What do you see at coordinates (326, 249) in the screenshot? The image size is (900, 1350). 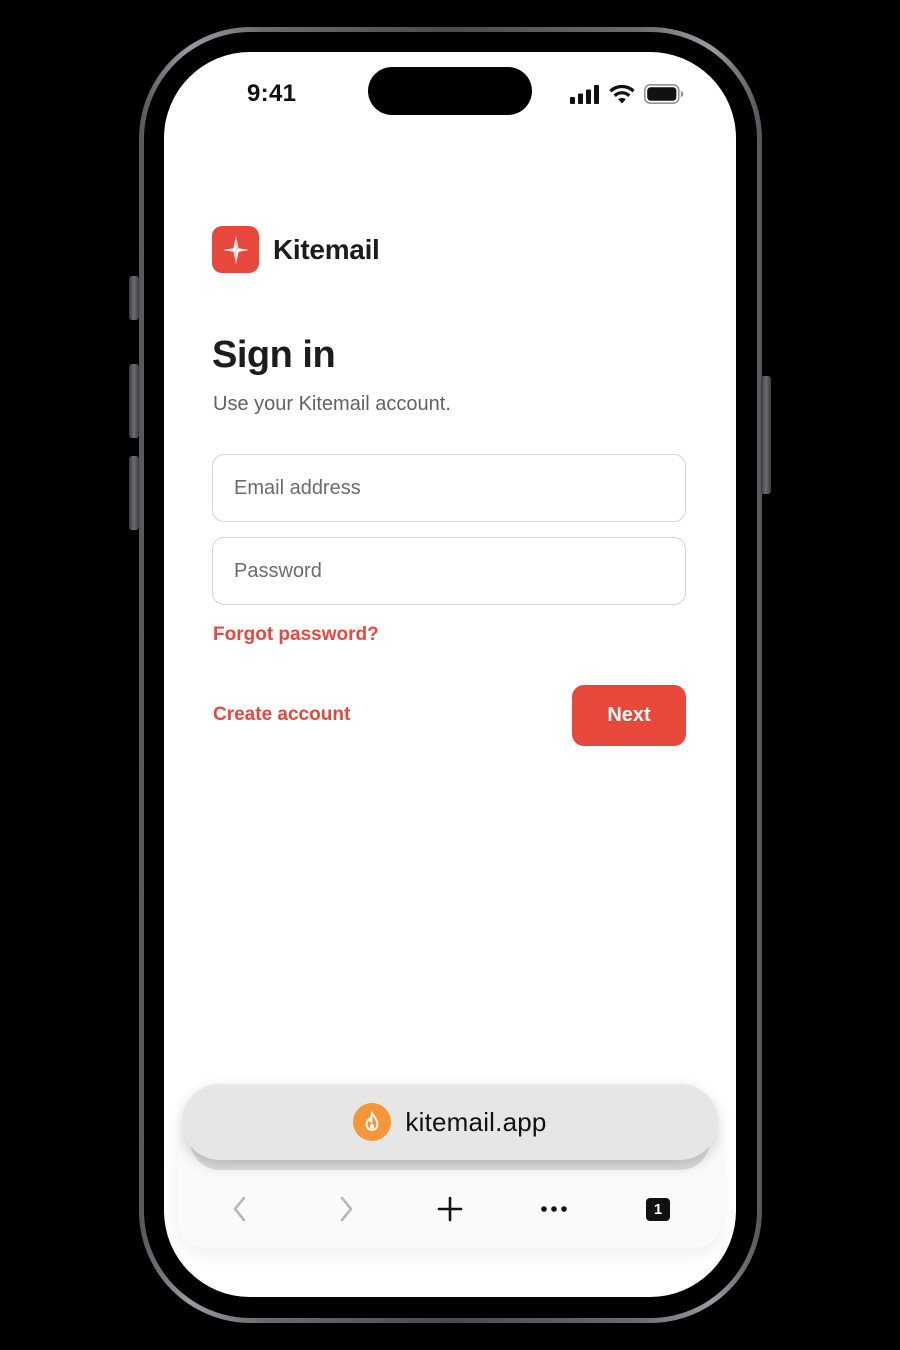 I see `brand-name: Kitemail` at bounding box center [326, 249].